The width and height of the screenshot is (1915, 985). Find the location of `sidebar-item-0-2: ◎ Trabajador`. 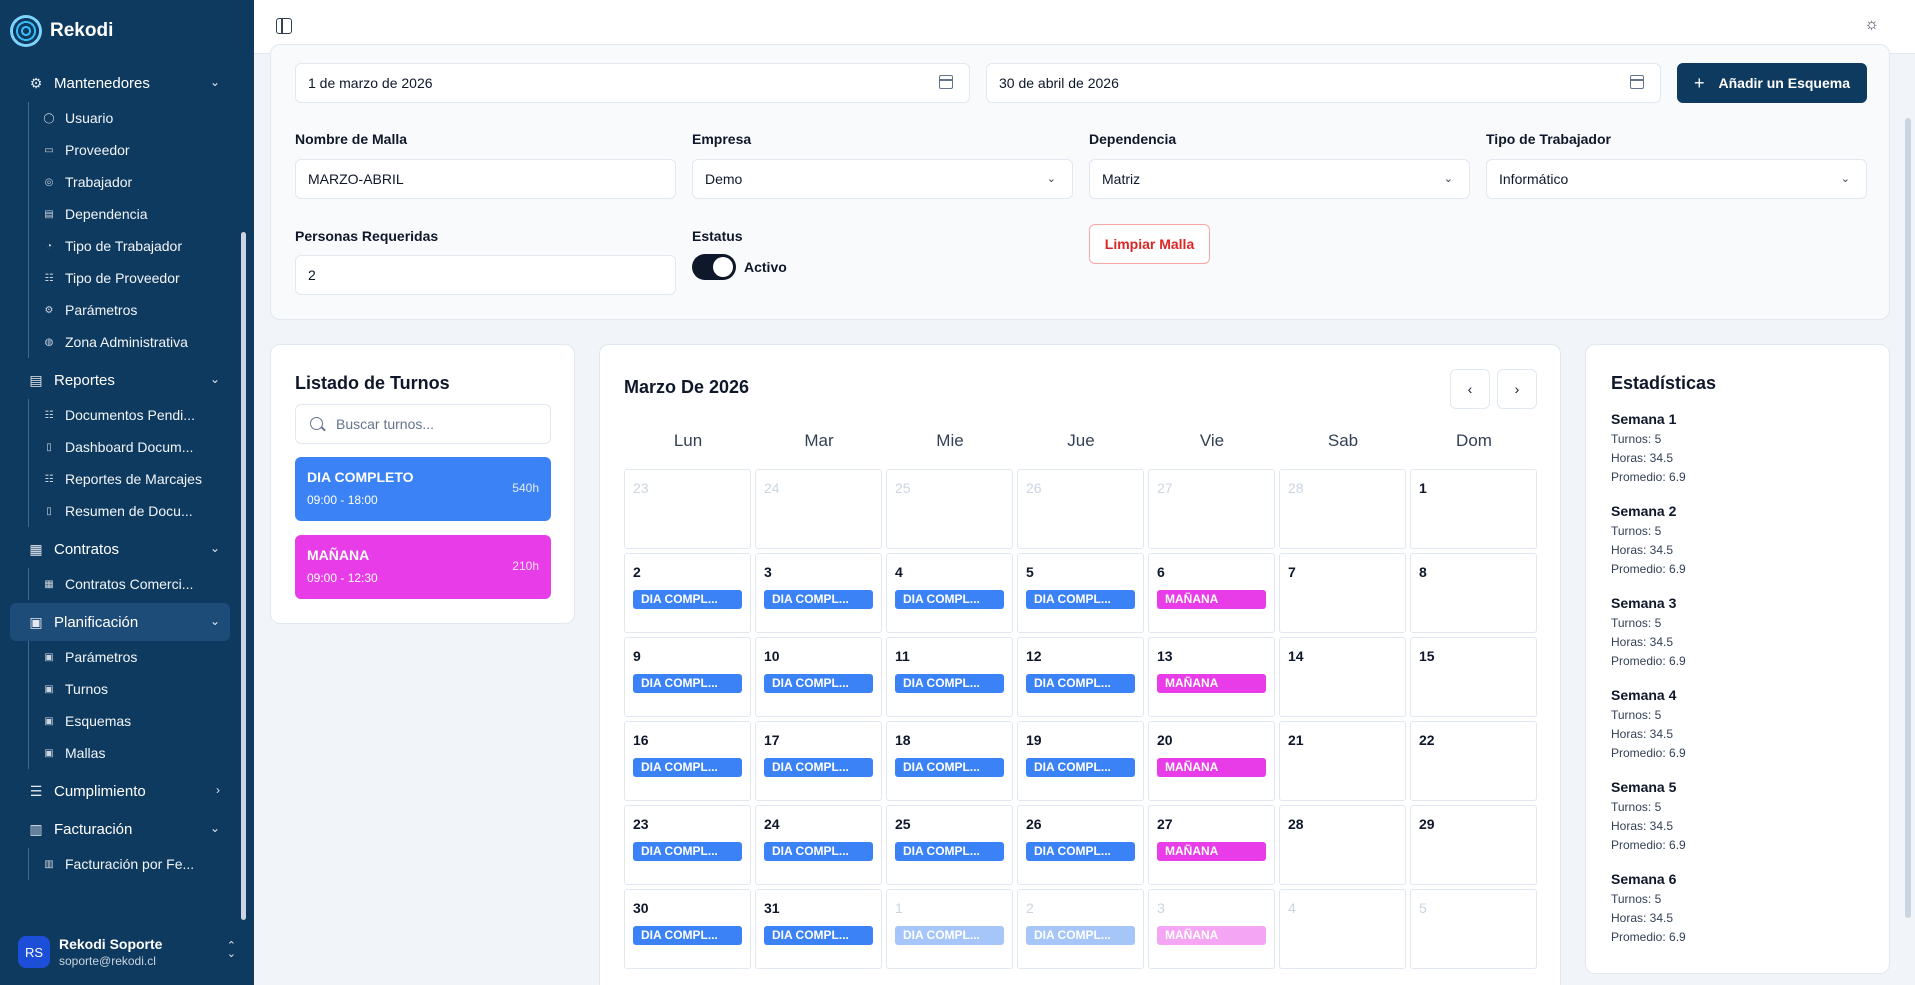

sidebar-item-0-2: ◎ Trabajador is located at coordinates (138, 182).